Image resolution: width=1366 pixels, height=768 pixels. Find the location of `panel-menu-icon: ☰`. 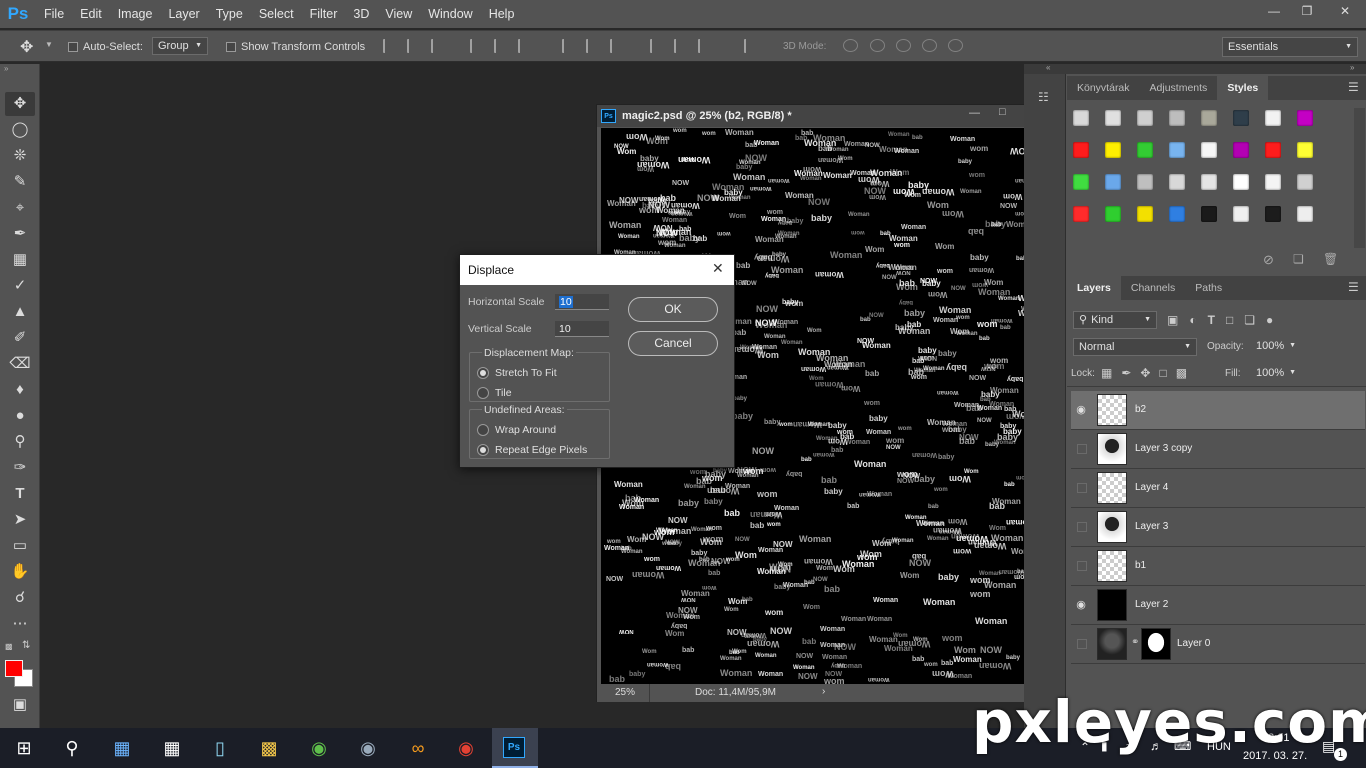

panel-menu-icon: ☰ is located at coordinates (1353, 87).